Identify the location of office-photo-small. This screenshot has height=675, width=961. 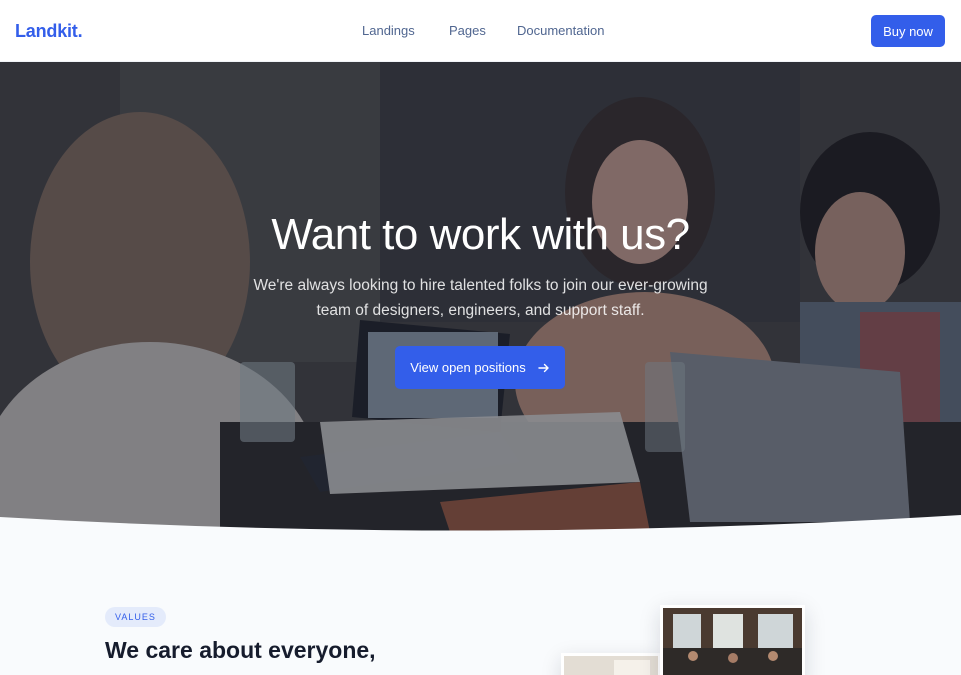
(611, 665).